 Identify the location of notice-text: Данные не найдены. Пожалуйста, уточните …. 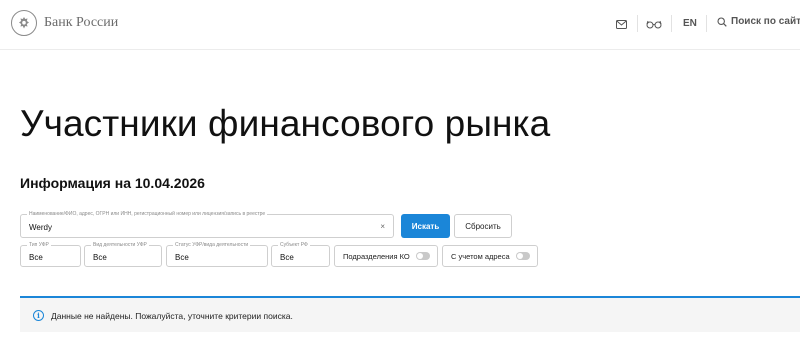
(172, 316).